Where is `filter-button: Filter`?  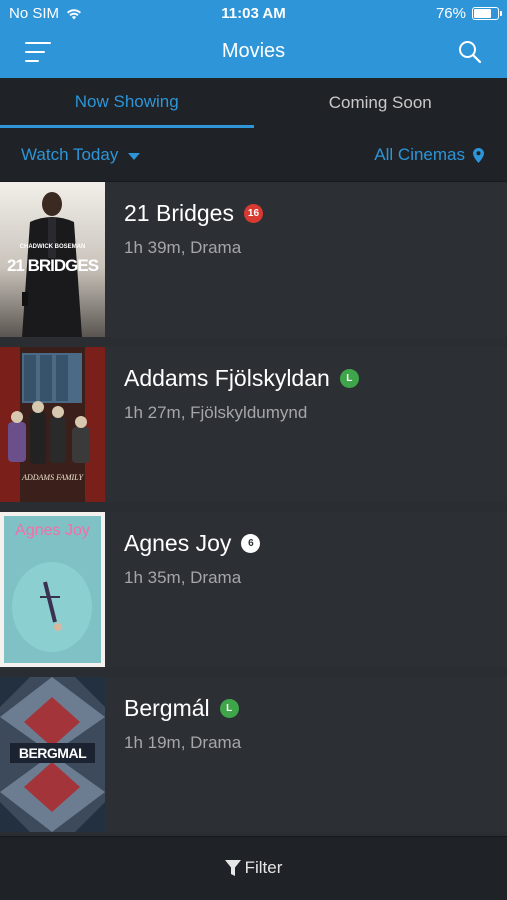 filter-button: Filter is located at coordinates (253, 868).